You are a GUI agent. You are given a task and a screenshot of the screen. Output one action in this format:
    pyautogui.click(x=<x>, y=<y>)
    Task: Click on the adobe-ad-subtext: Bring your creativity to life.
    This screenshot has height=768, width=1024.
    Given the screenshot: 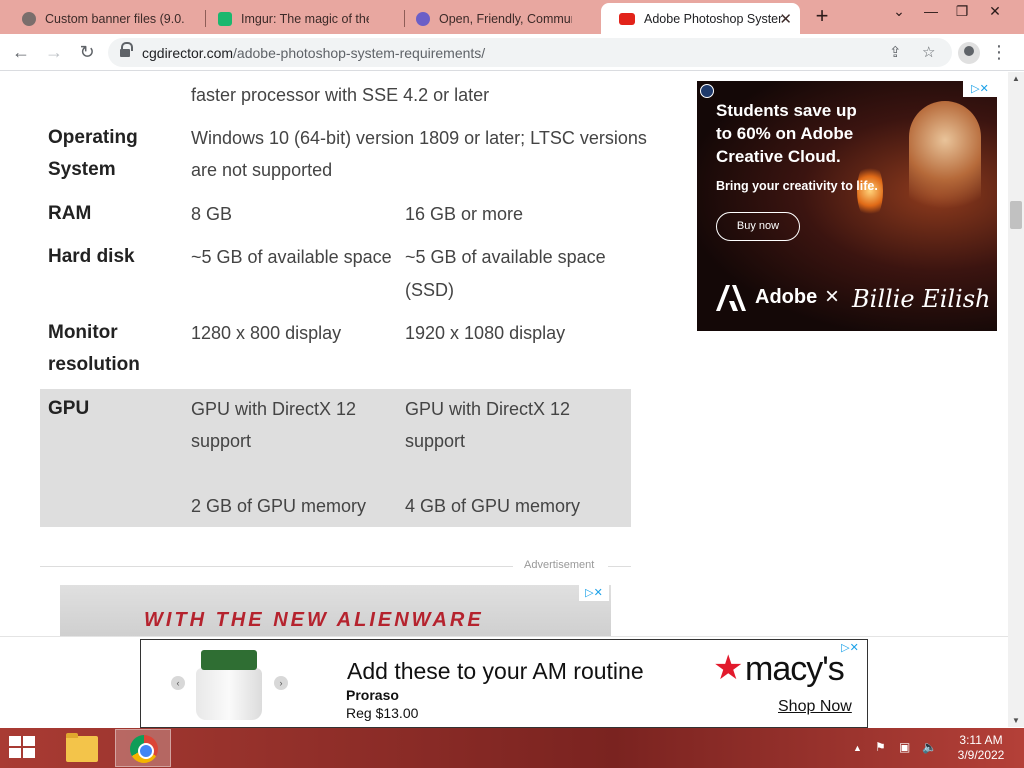 What is the action you would take?
    pyautogui.click(x=797, y=186)
    